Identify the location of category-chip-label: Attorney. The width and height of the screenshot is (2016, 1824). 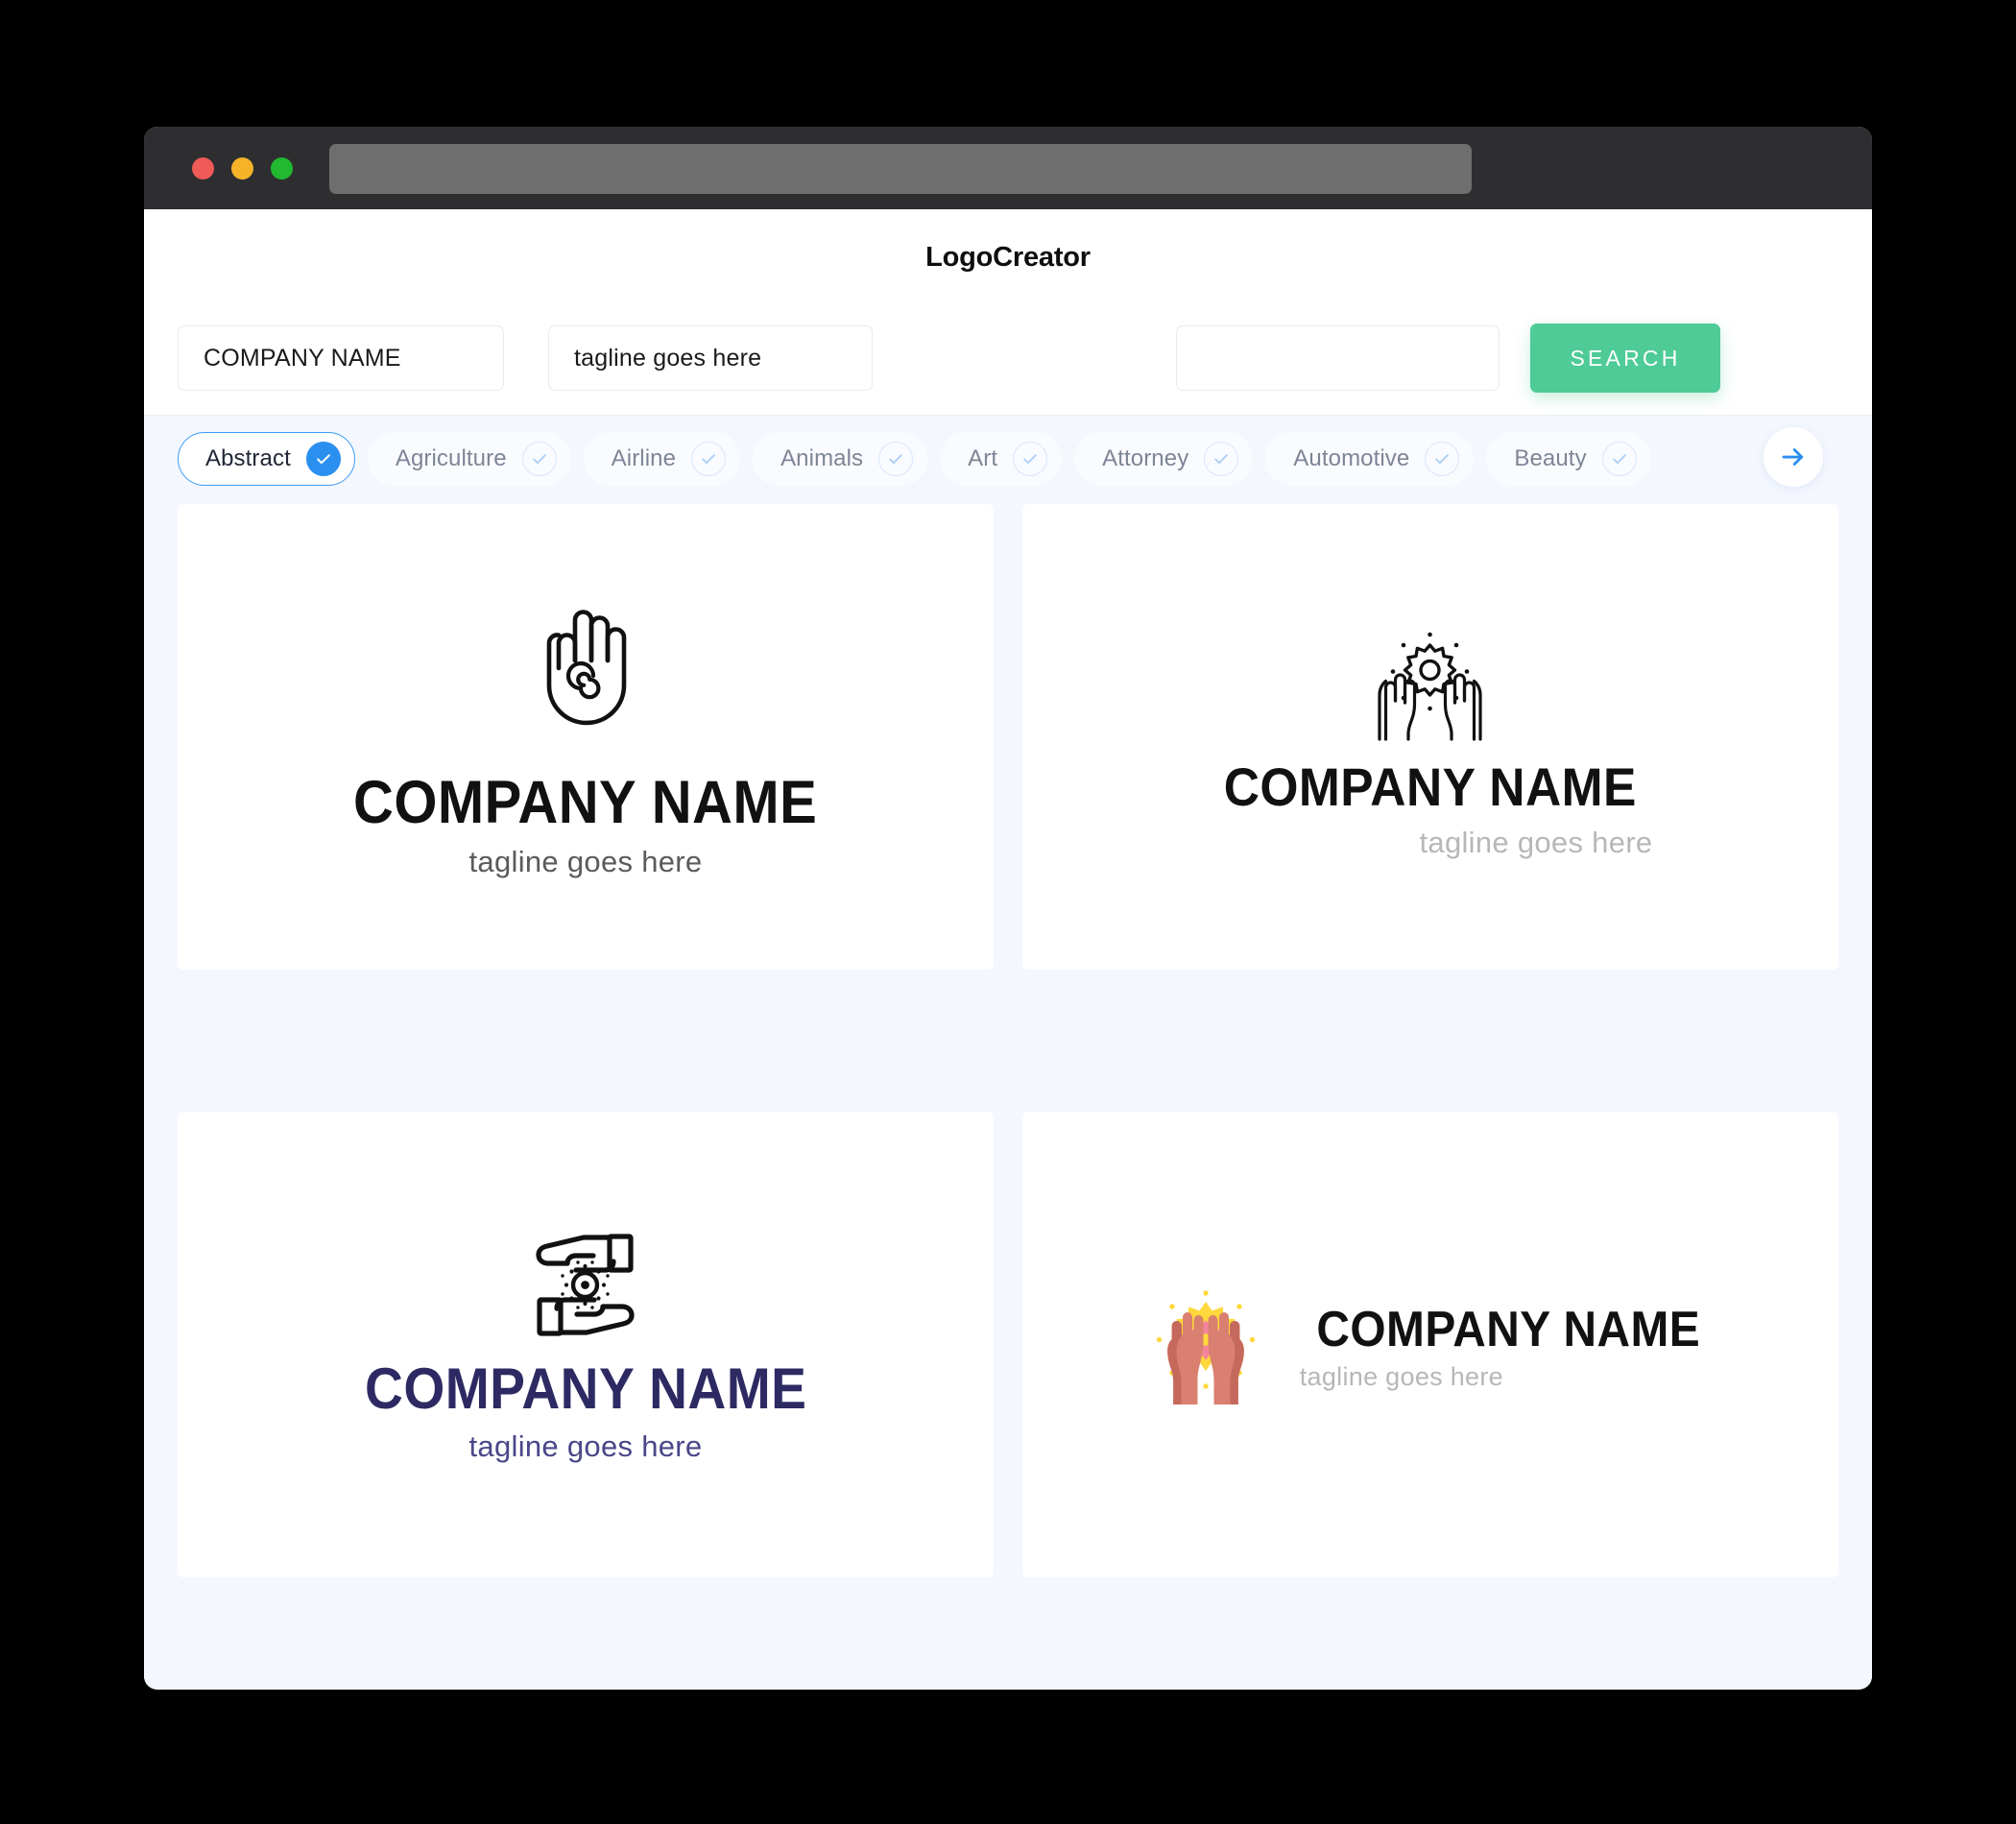
(1145, 458).